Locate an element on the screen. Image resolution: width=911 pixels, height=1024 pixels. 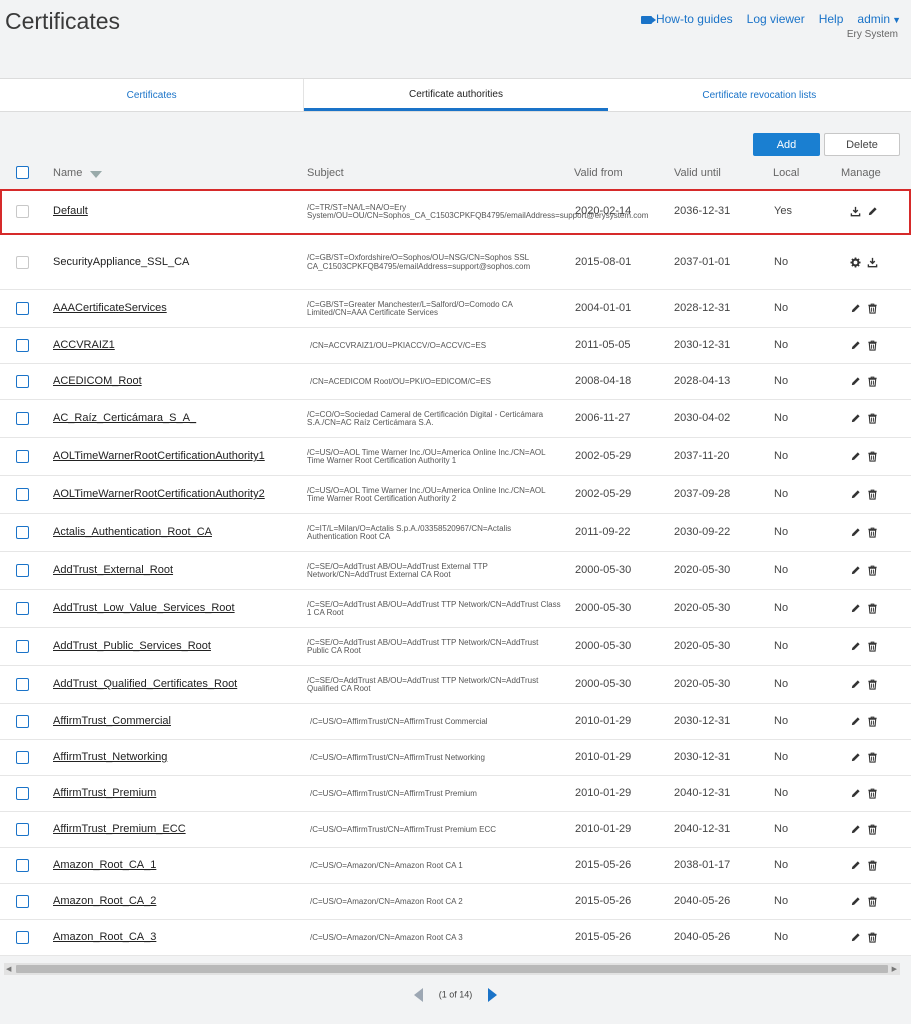
cert-name-link: ACEDICOM_Root is located at coordinates (97, 381).